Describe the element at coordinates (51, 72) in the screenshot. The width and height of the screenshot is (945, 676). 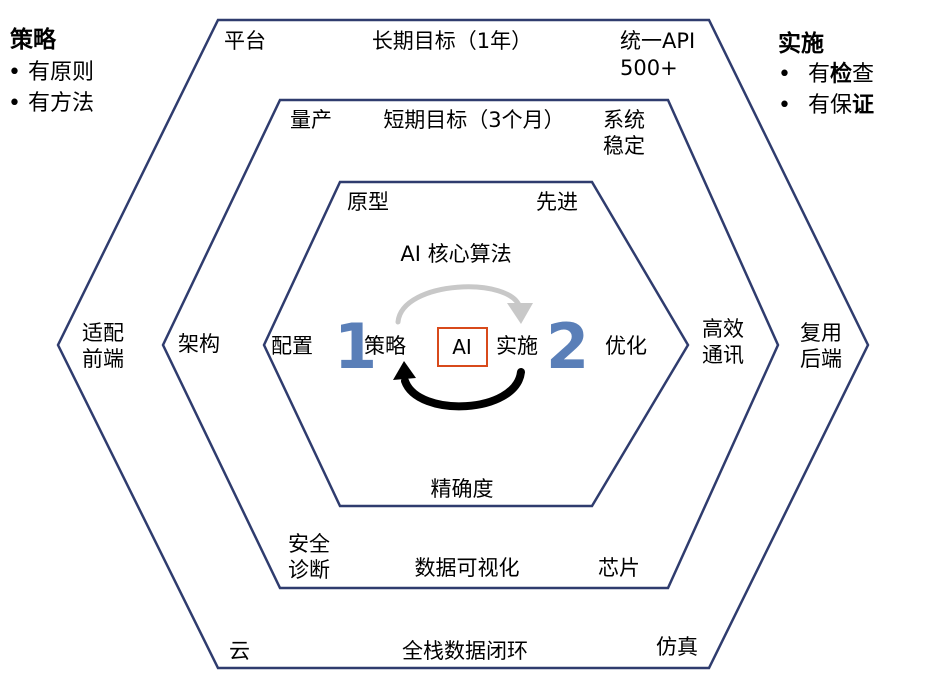
I see `left-panel-item-1: • 有原则` at that location.